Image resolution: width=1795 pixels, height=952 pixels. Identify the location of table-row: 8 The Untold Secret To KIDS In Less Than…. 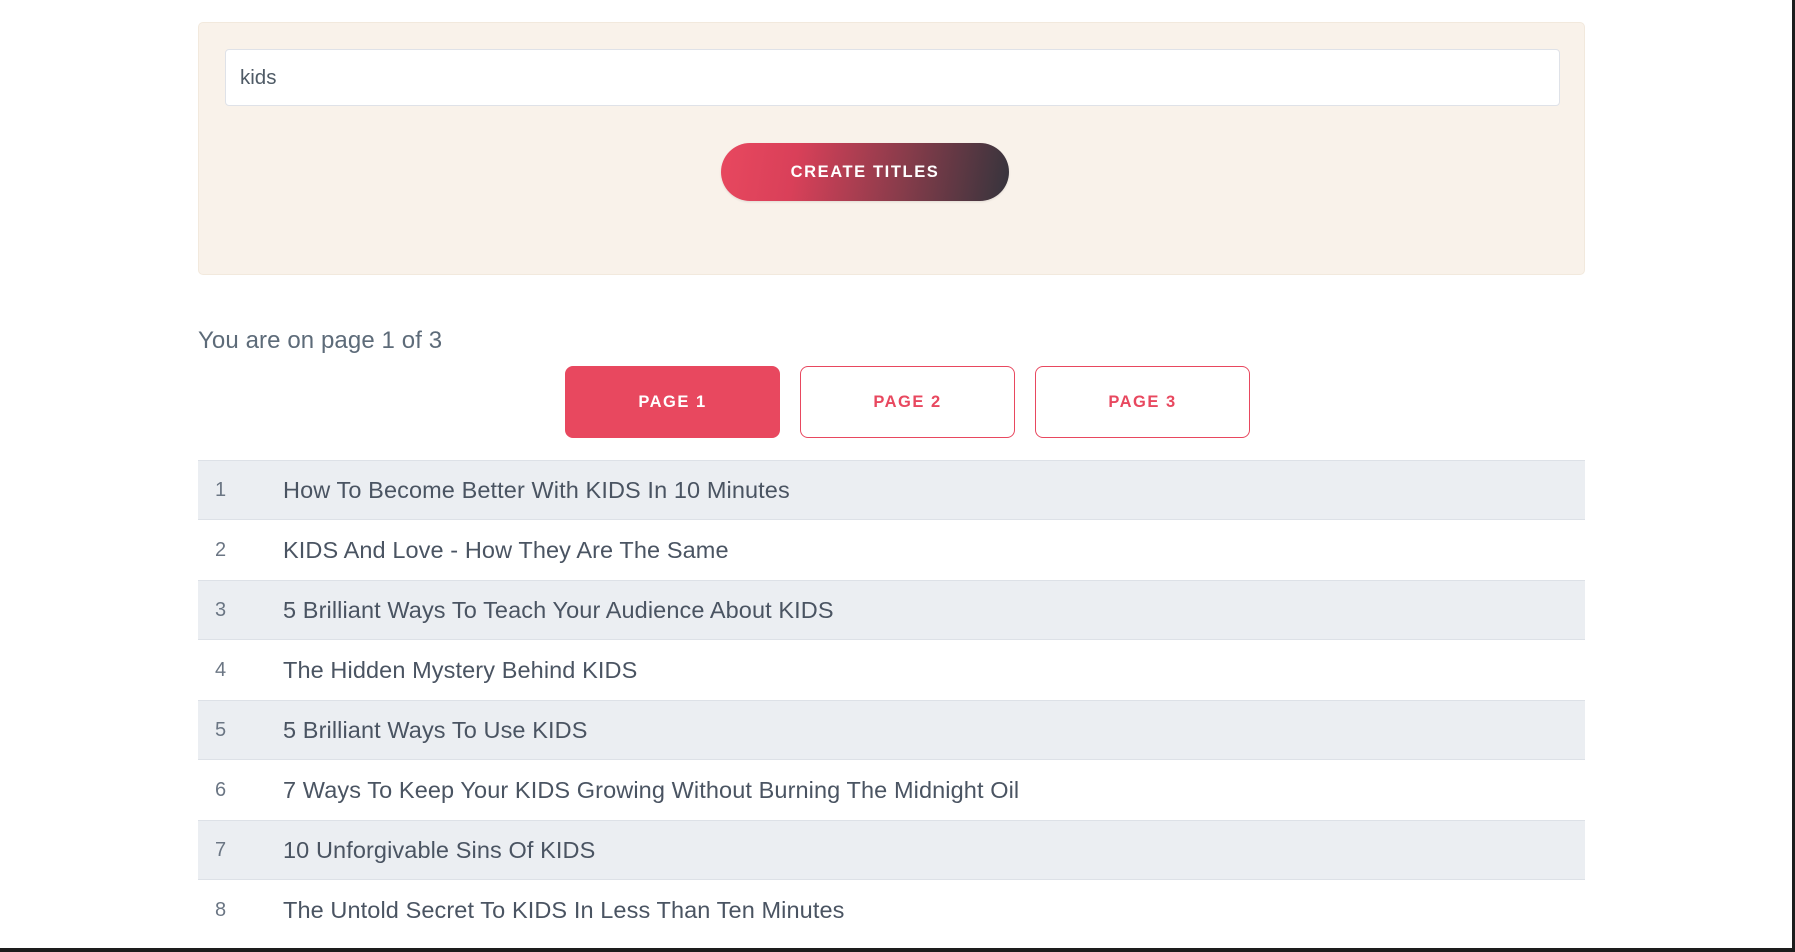
(891, 910).